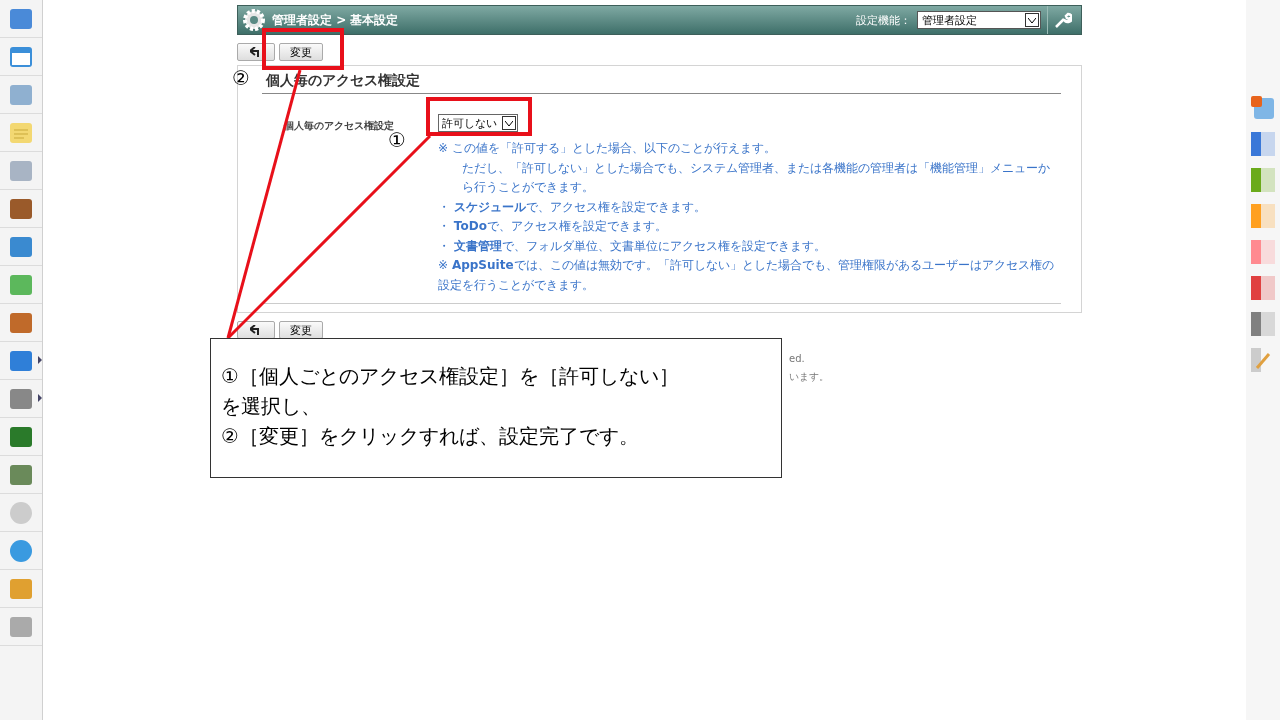  What do you see at coordinates (607, 148) in the screenshot?
I see `help-text: ※ この値を「許可する」とした場合、以下のことが行えます。` at bounding box center [607, 148].